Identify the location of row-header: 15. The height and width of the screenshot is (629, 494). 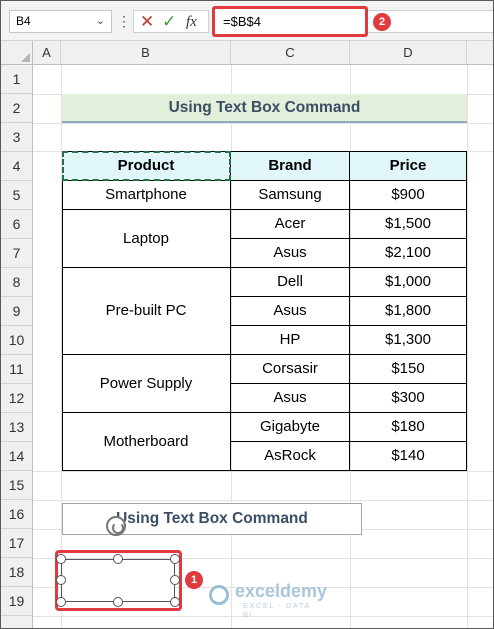
(16, 485).